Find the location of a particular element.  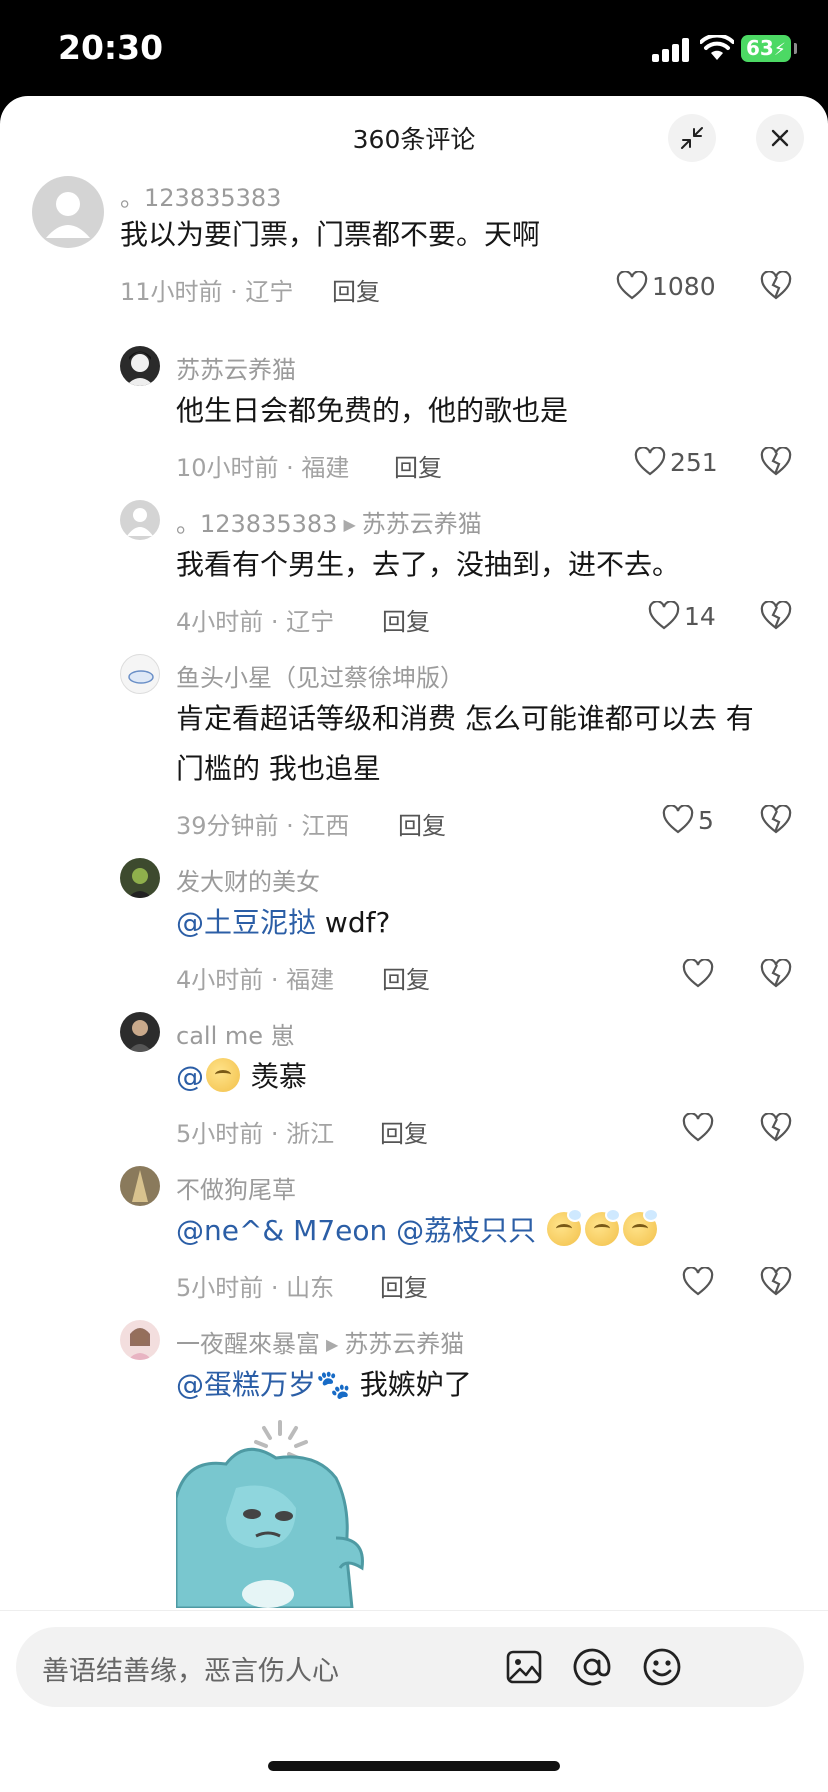

comment-username: 发大财的美女 is located at coordinates (248, 879).